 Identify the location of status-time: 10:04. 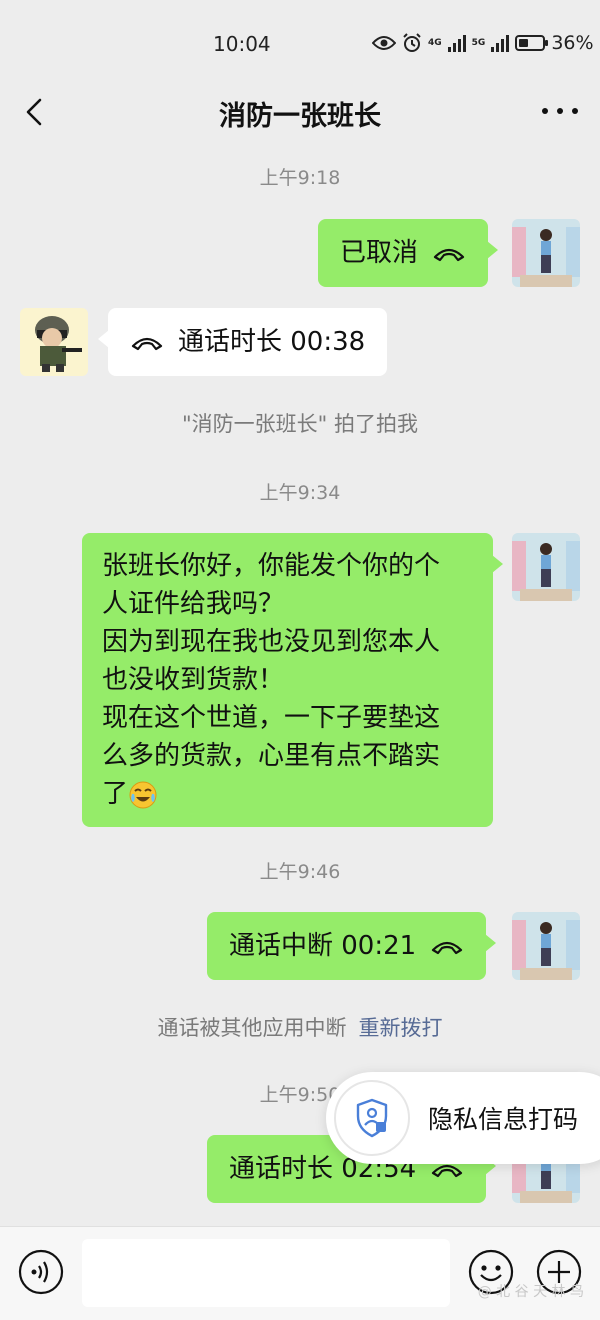
(242, 44).